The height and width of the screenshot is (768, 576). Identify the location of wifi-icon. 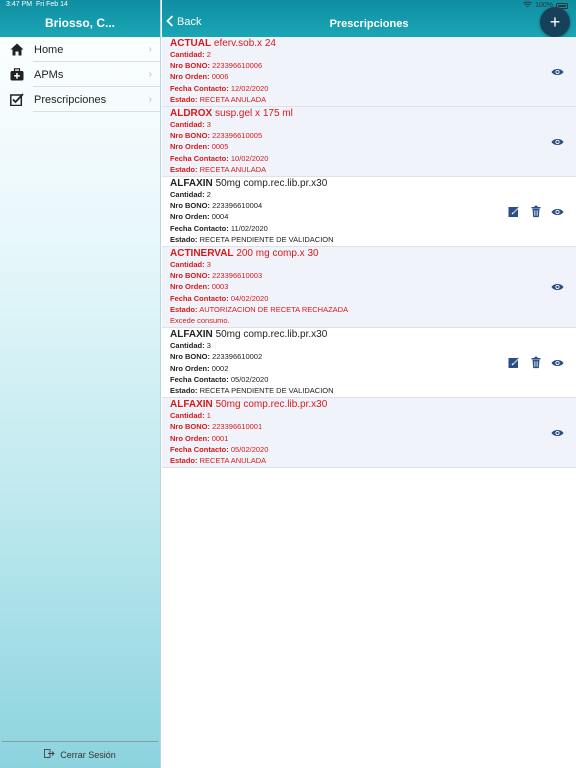
(527, 5).